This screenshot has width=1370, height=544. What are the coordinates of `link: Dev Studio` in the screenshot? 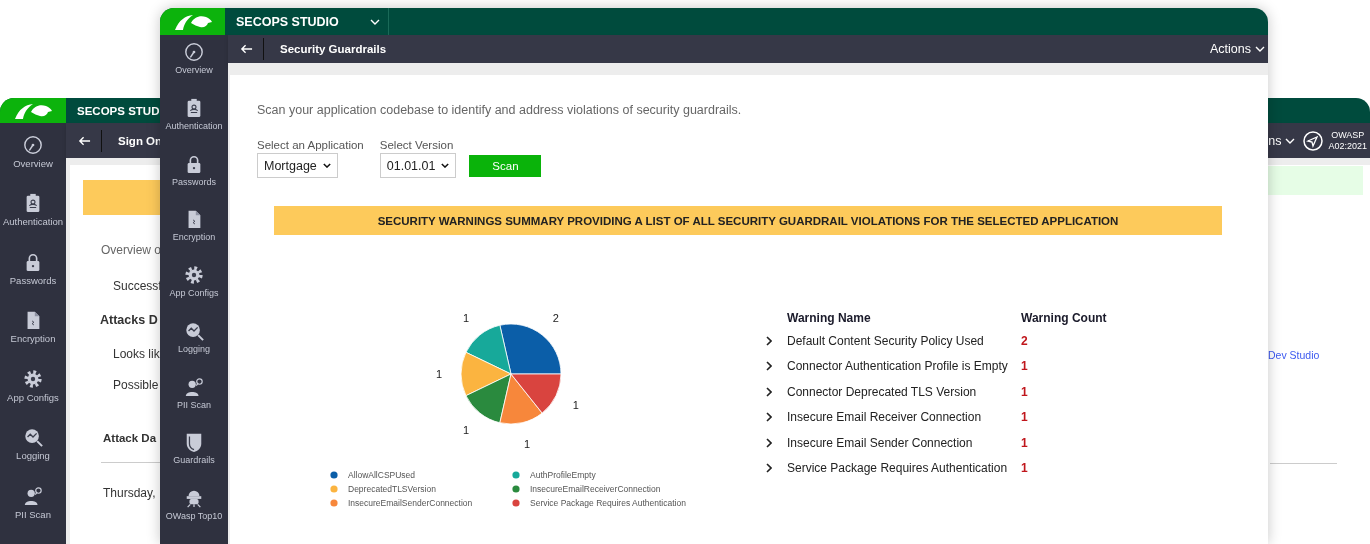 It's located at (1319, 355).